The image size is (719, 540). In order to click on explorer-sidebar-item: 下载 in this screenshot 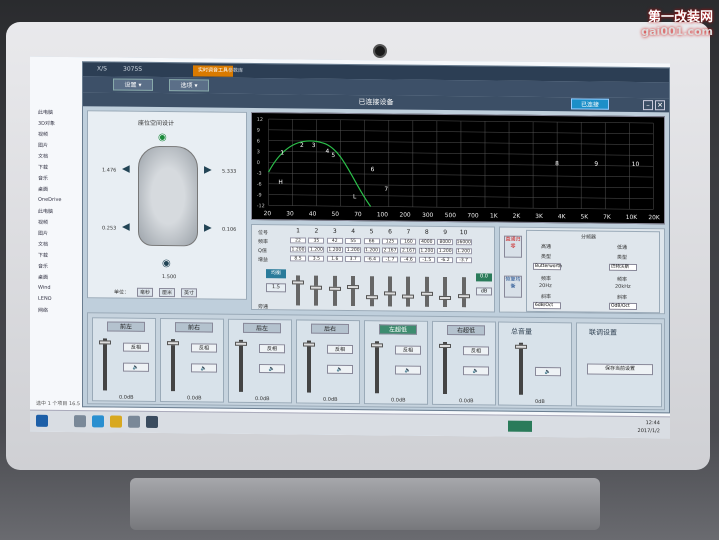, I will do `click(56, 258)`.